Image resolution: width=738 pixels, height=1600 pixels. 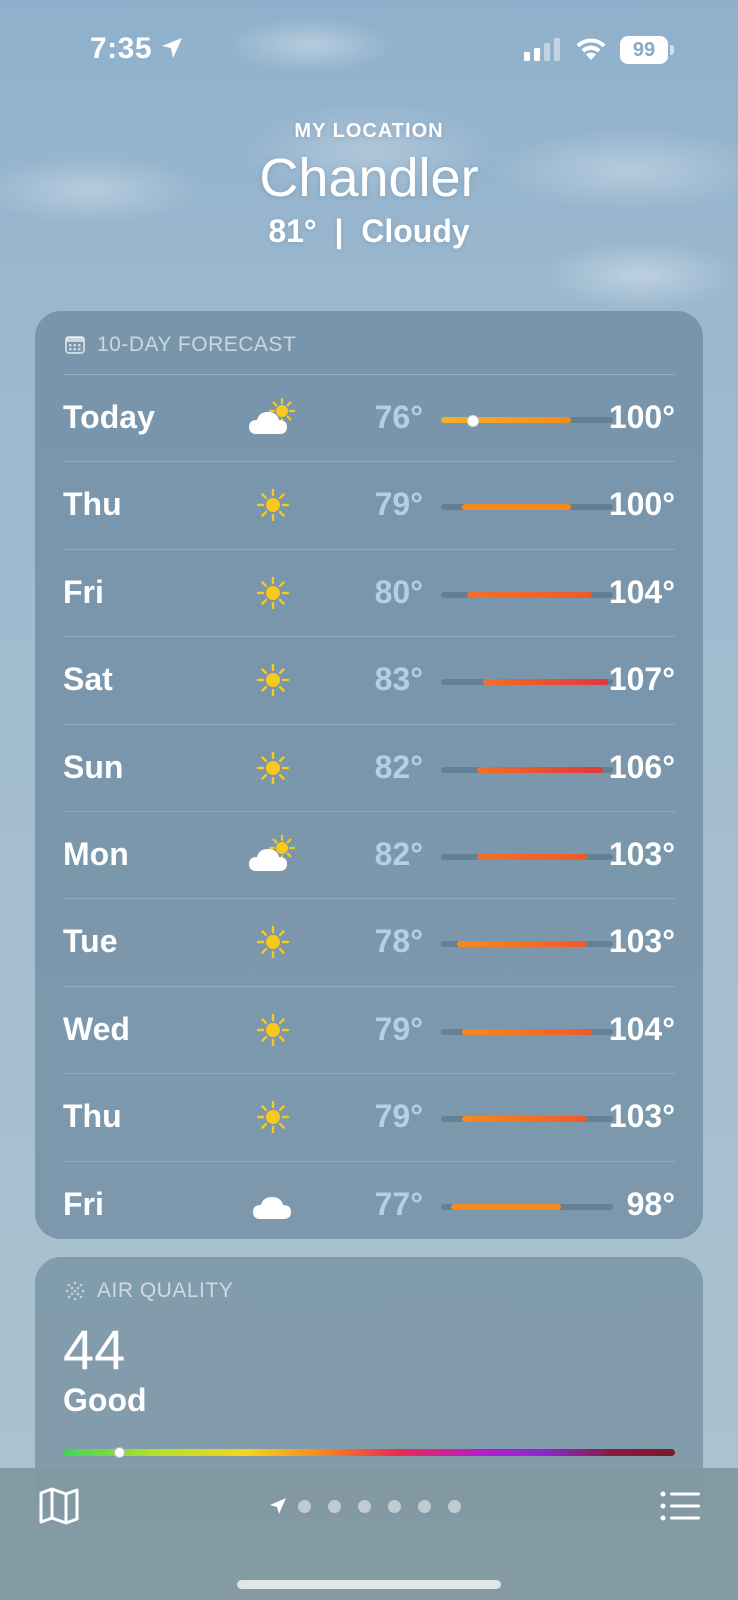 I want to click on list-icon, so click(x=680, y=1506).